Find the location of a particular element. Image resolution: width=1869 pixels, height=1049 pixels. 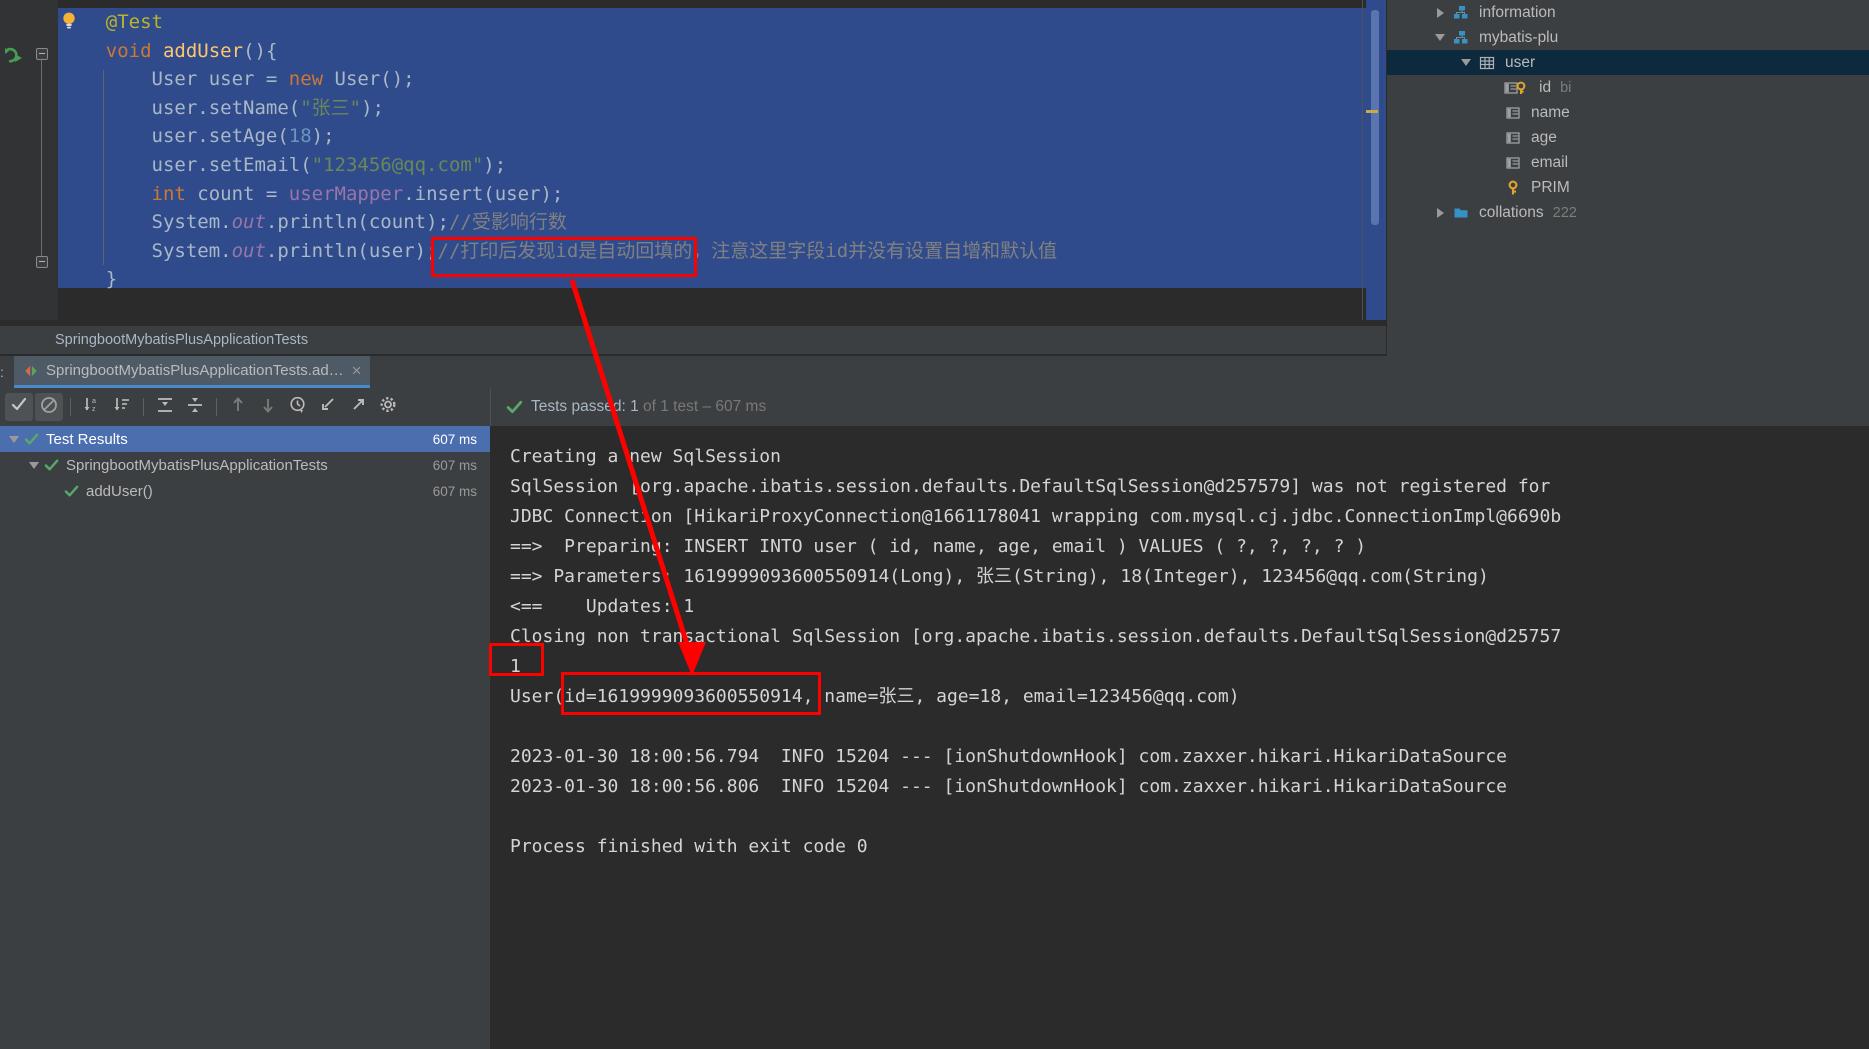

svg-text: z is located at coordinates (94, 409).